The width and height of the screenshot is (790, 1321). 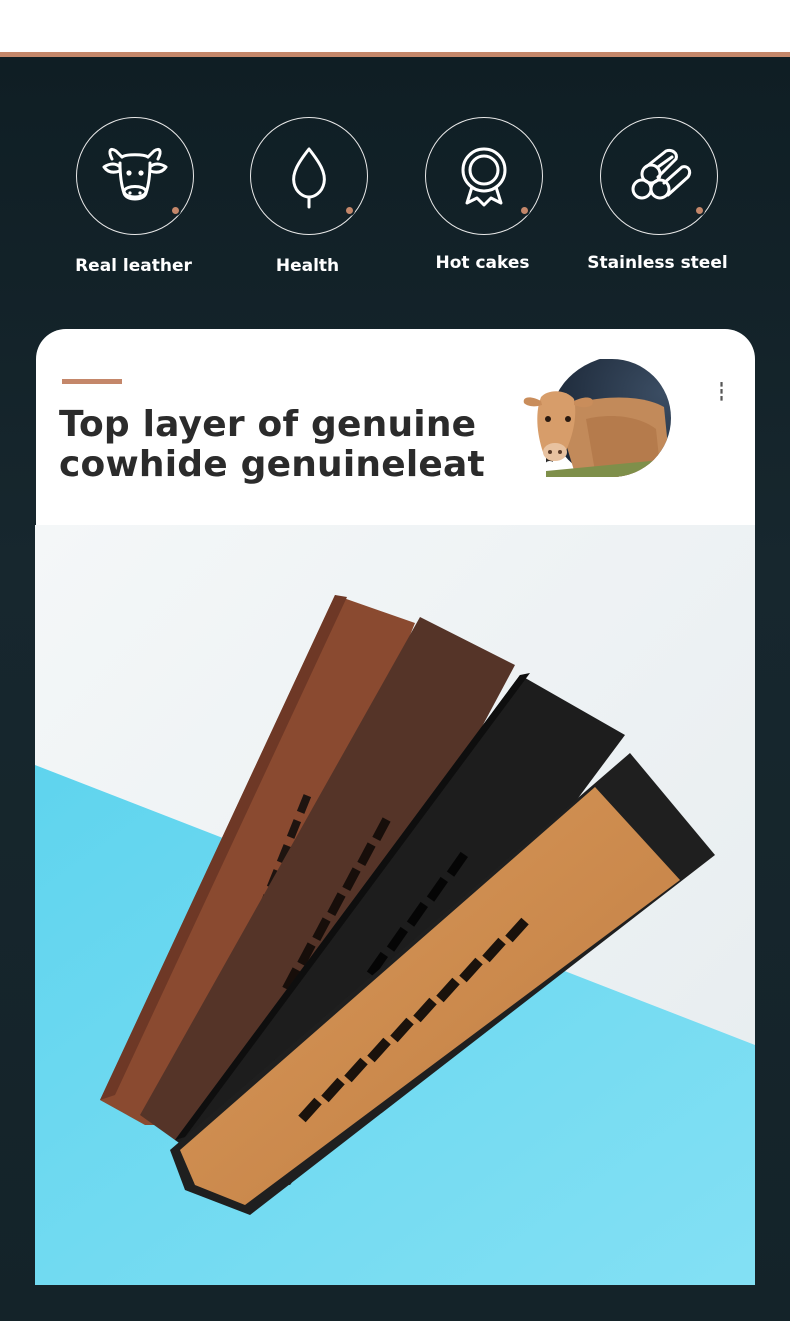 I want to click on leaf-icon, so click(x=309, y=178).